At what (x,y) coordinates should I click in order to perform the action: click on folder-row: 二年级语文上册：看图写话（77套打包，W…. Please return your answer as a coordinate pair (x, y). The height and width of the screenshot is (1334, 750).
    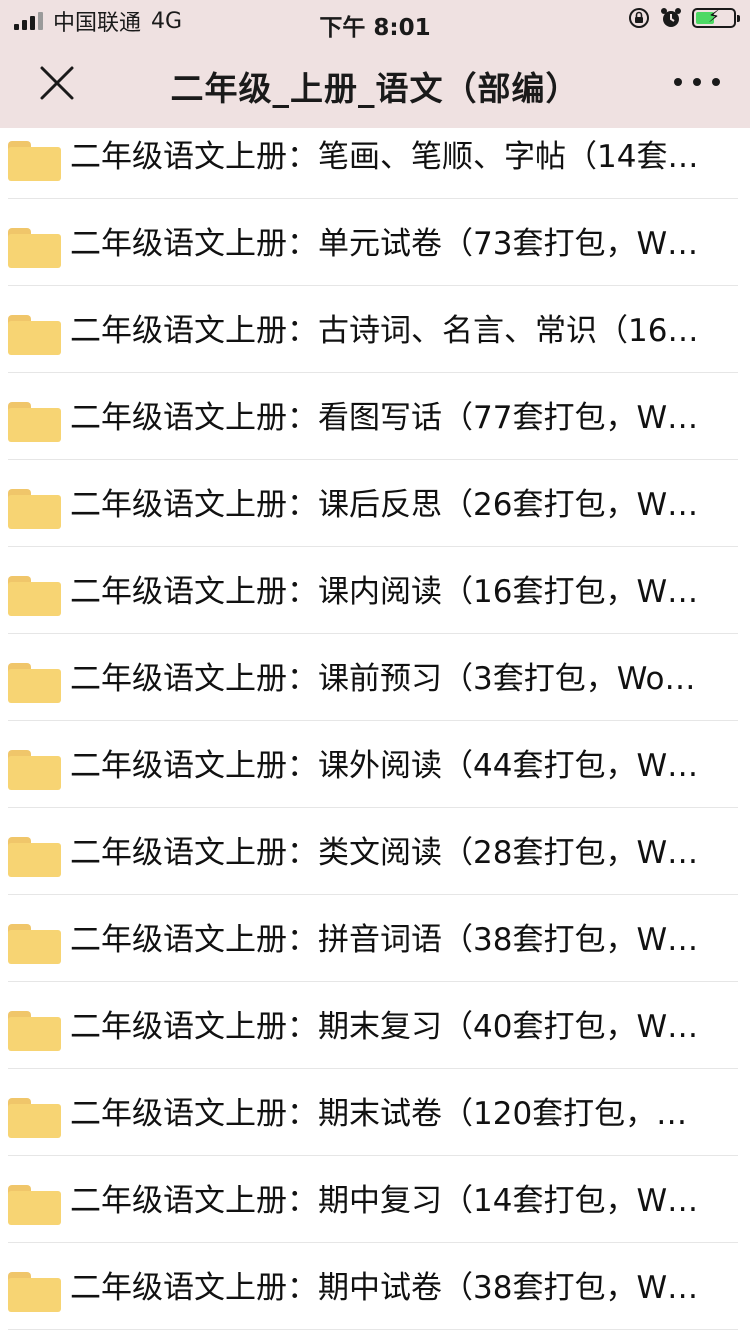
    Looking at the image, I should click on (373, 416).